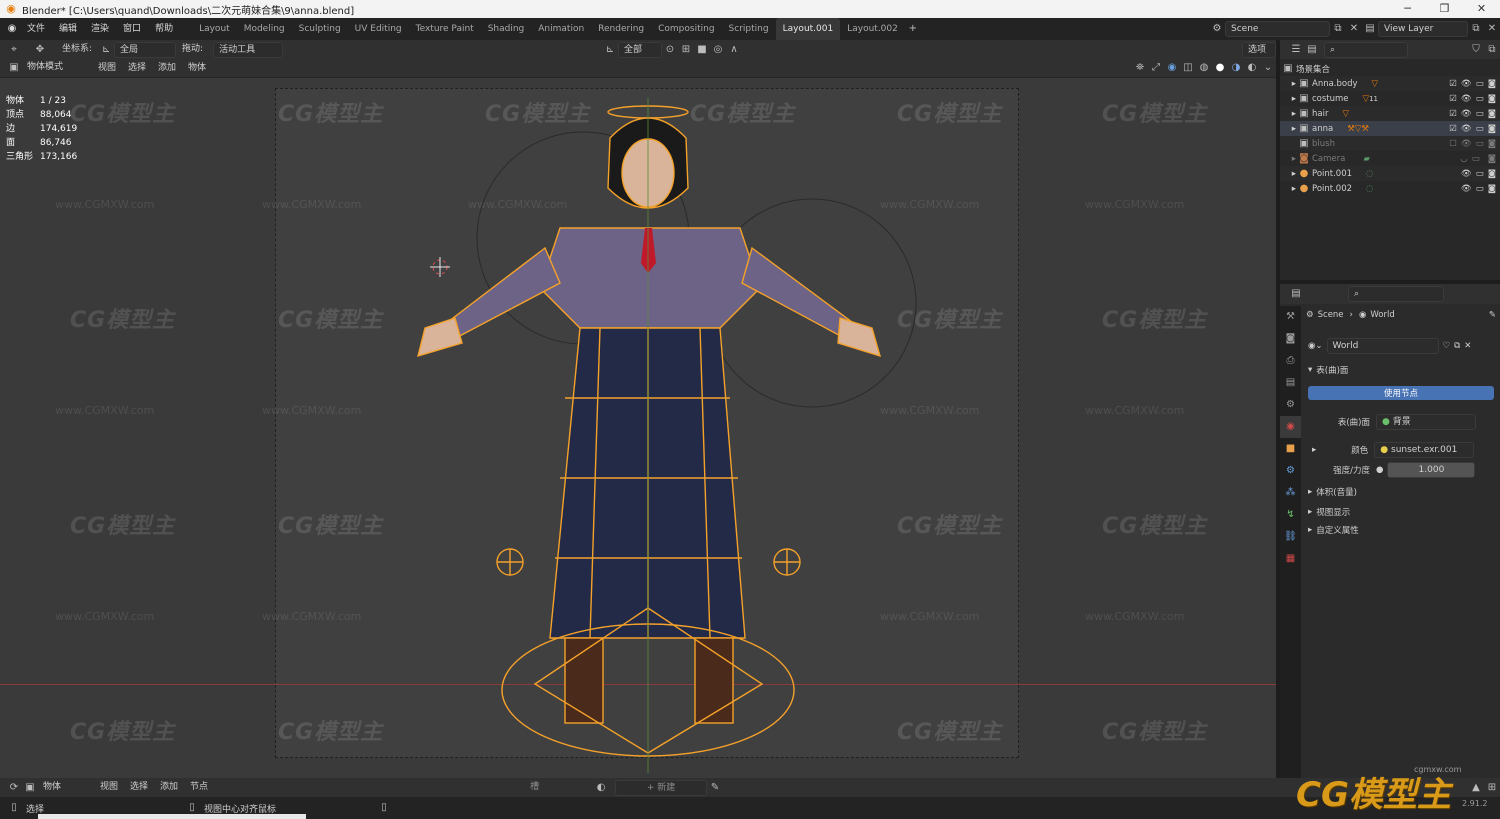 This screenshot has height=819, width=1500. Describe the element at coordinates (1463, 159) in the screenshot. I see `hidden-icon: ◡` at that location.